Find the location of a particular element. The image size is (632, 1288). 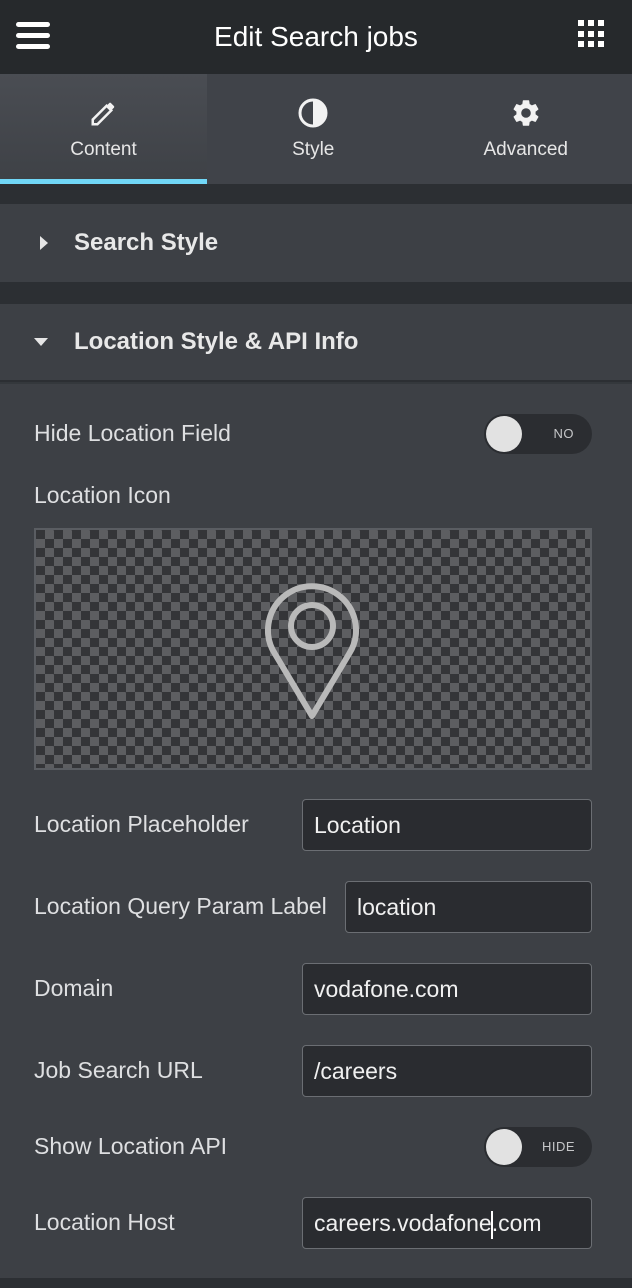

tab-advanced: Advanced is located at coordinates (526, 129).